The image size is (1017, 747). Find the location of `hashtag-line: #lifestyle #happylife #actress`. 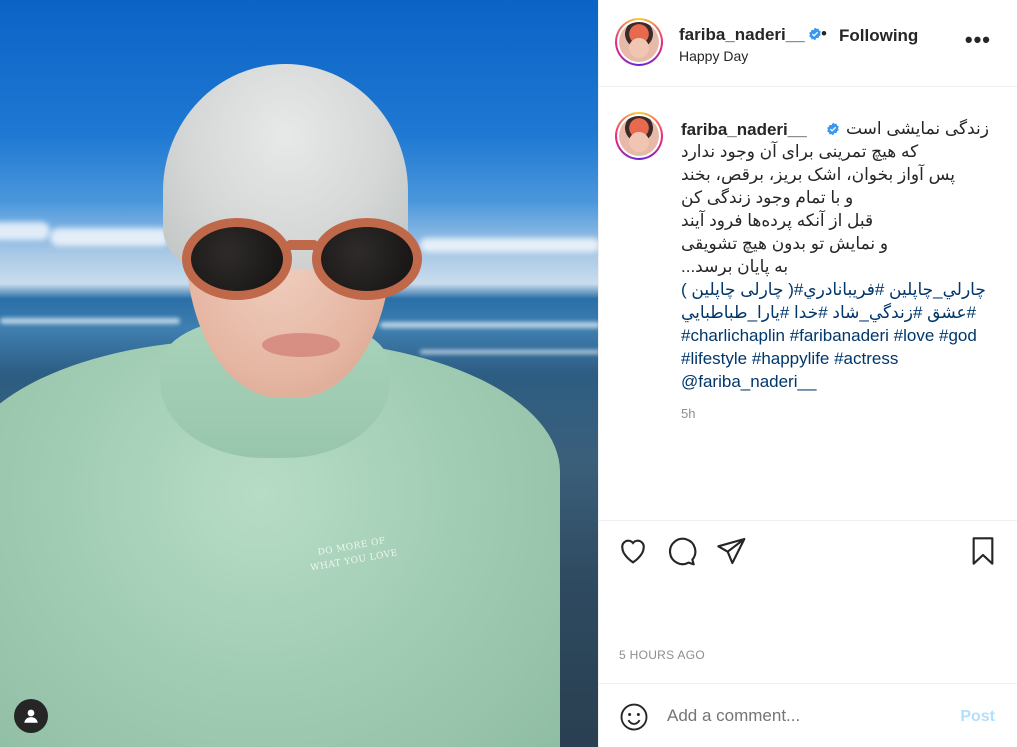

hashtag-line: #lifestyle #happylife #actress is located at coordinates (841, 358).